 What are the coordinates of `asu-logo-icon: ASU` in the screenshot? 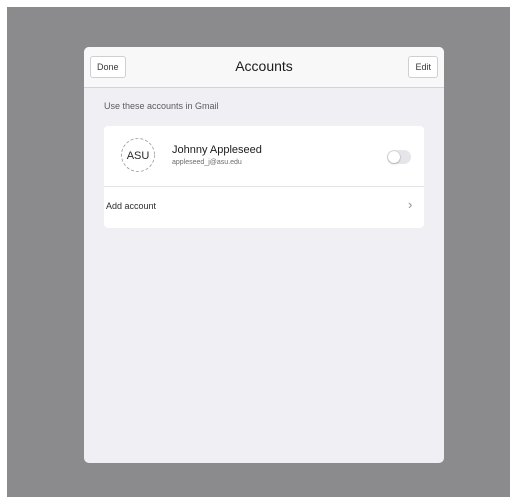 It's located at (138, 155).